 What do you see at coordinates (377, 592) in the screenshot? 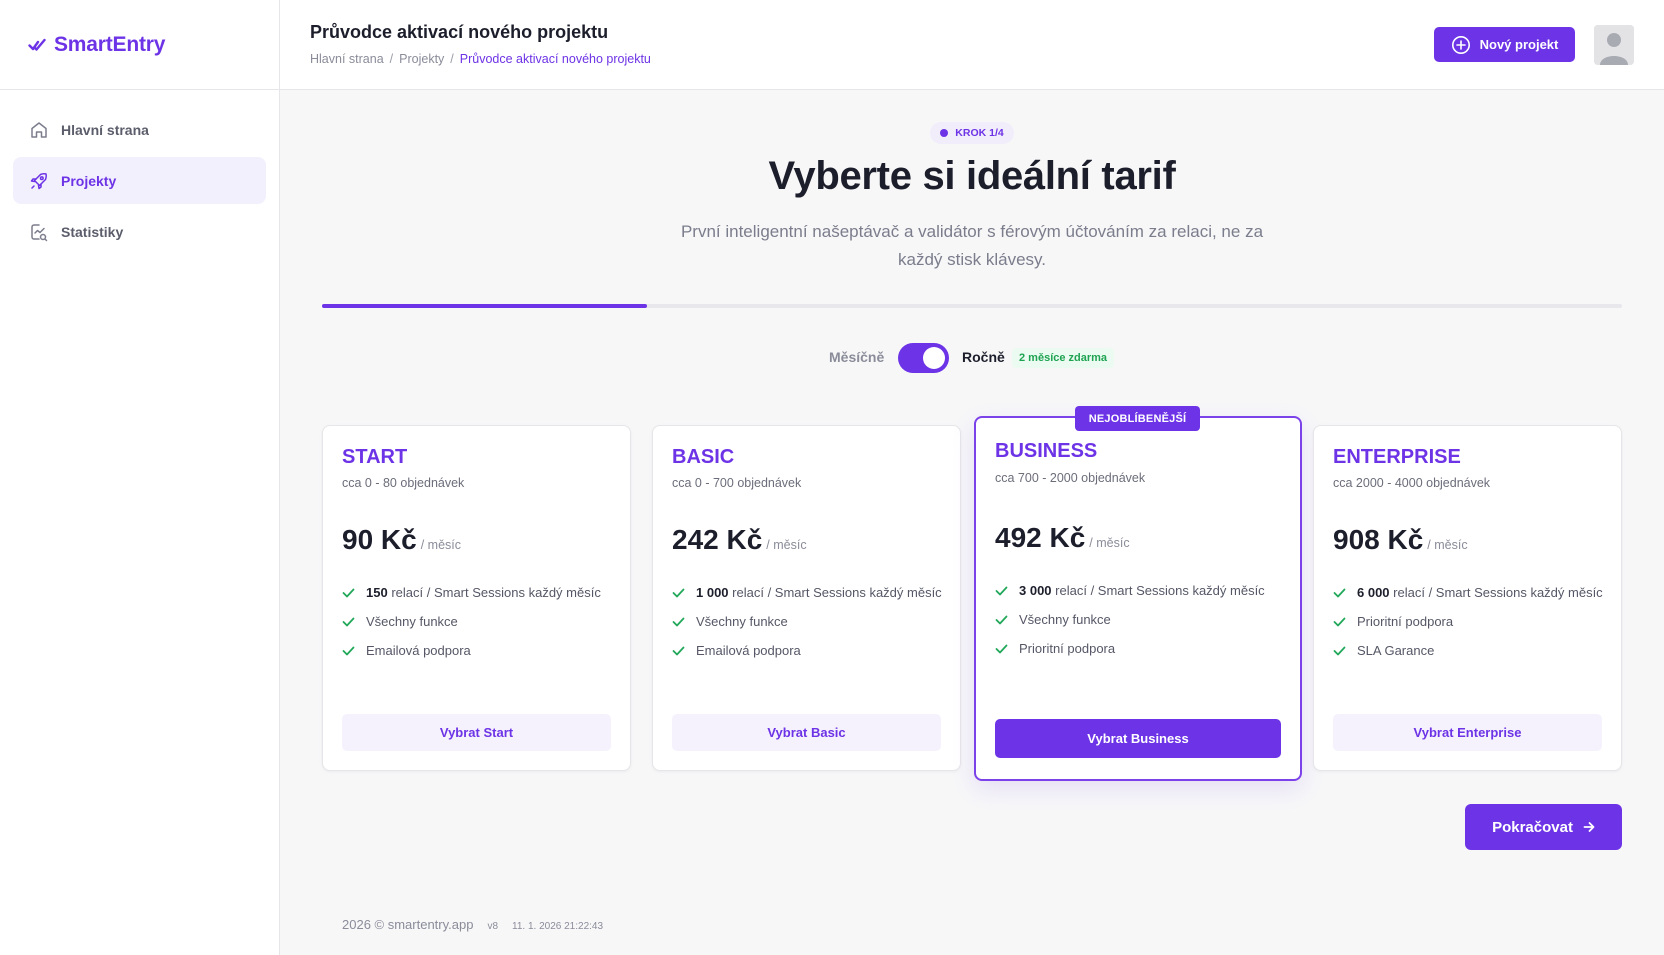
I see `sessions-count: 150` at bounding box center [377, 592].